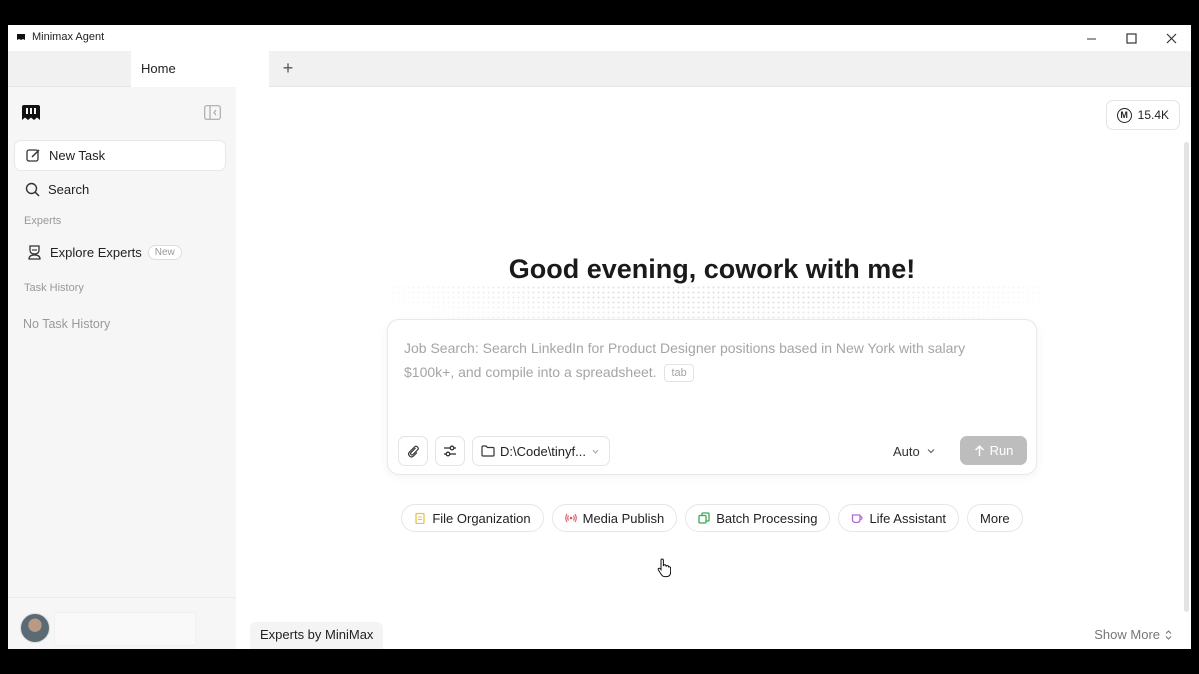 Image resolution: width=1199 pixels, height=674 pixels. I want to click on minimax-logo-icon, so click(31, 112).